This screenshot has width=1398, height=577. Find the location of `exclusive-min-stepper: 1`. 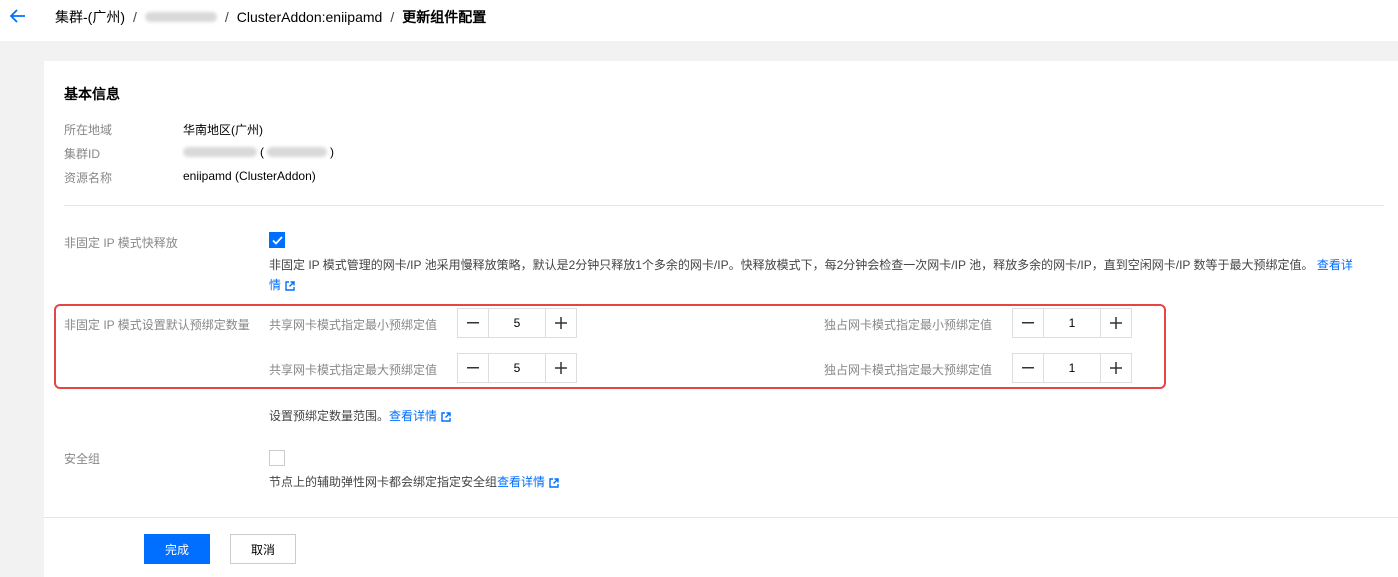

exclusive-min-stepper: 1 is located at coordinates (1072, 323).